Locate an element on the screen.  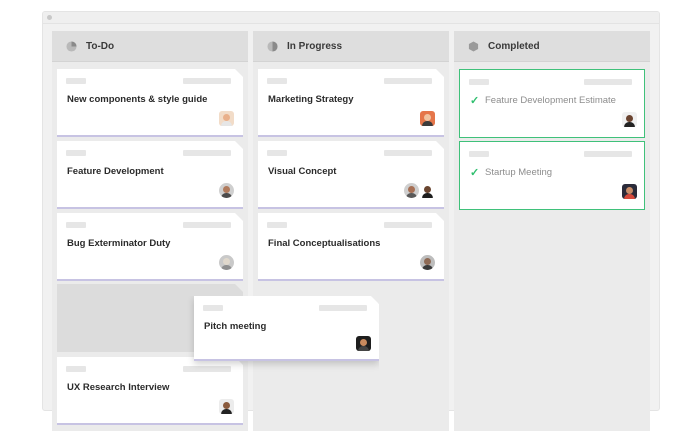
task-card: Bug Exterminator Duty is located at coordinates (150, 247).